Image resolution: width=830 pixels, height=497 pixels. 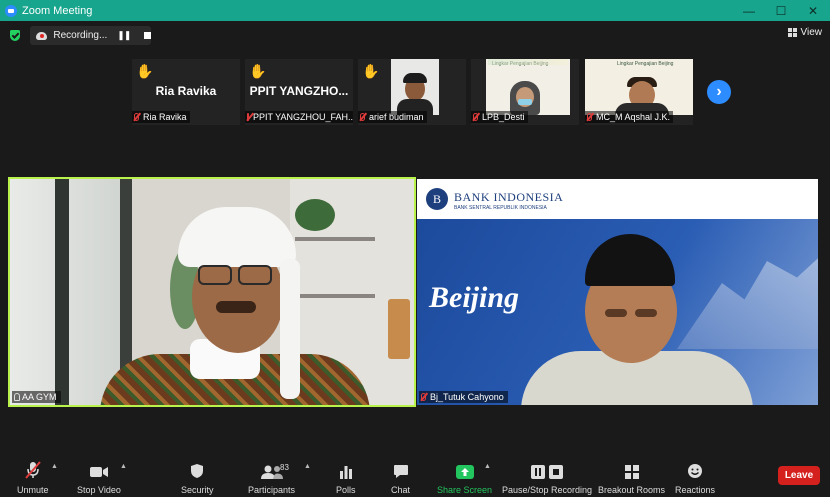 I want to click on breakout-rooms-icon, so click(x=631, y=470).